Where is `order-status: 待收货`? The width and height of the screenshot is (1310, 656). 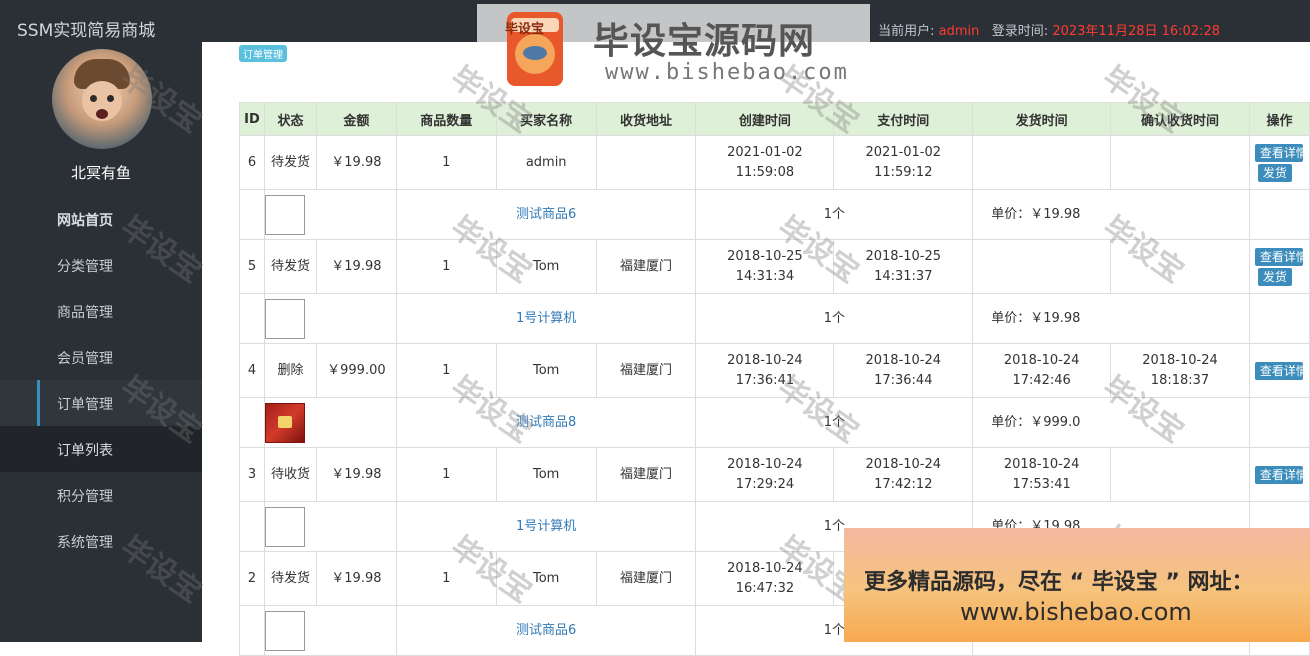
order-status: 待收货 is located at coordinates (290, 474).